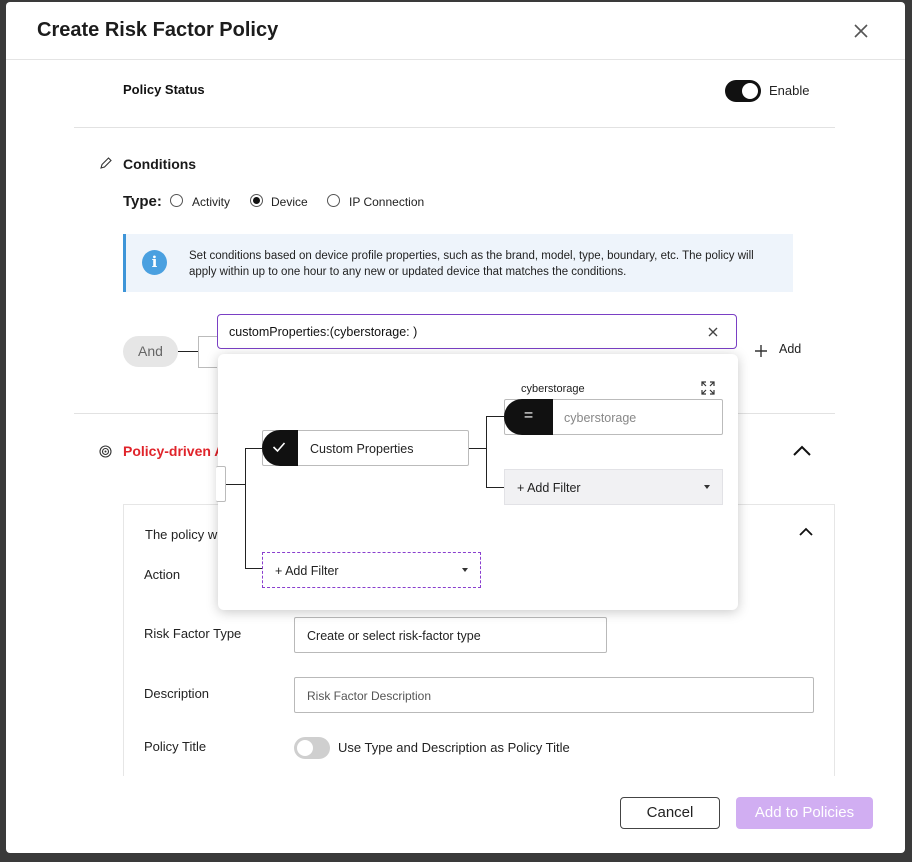  Describe the element at coordinates (312, 748) in the screenshot. I see `policy-title-toggle` at that location.